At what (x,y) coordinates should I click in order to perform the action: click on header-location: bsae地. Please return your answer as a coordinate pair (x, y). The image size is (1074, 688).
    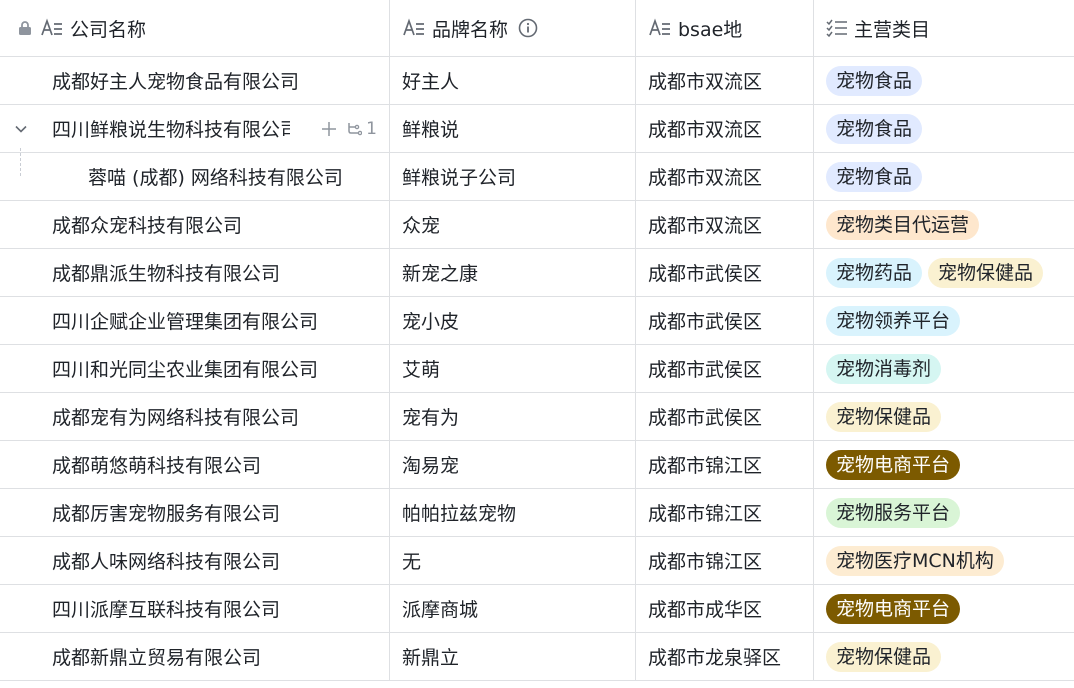
    Looking at the image, I should click on (725, 28).